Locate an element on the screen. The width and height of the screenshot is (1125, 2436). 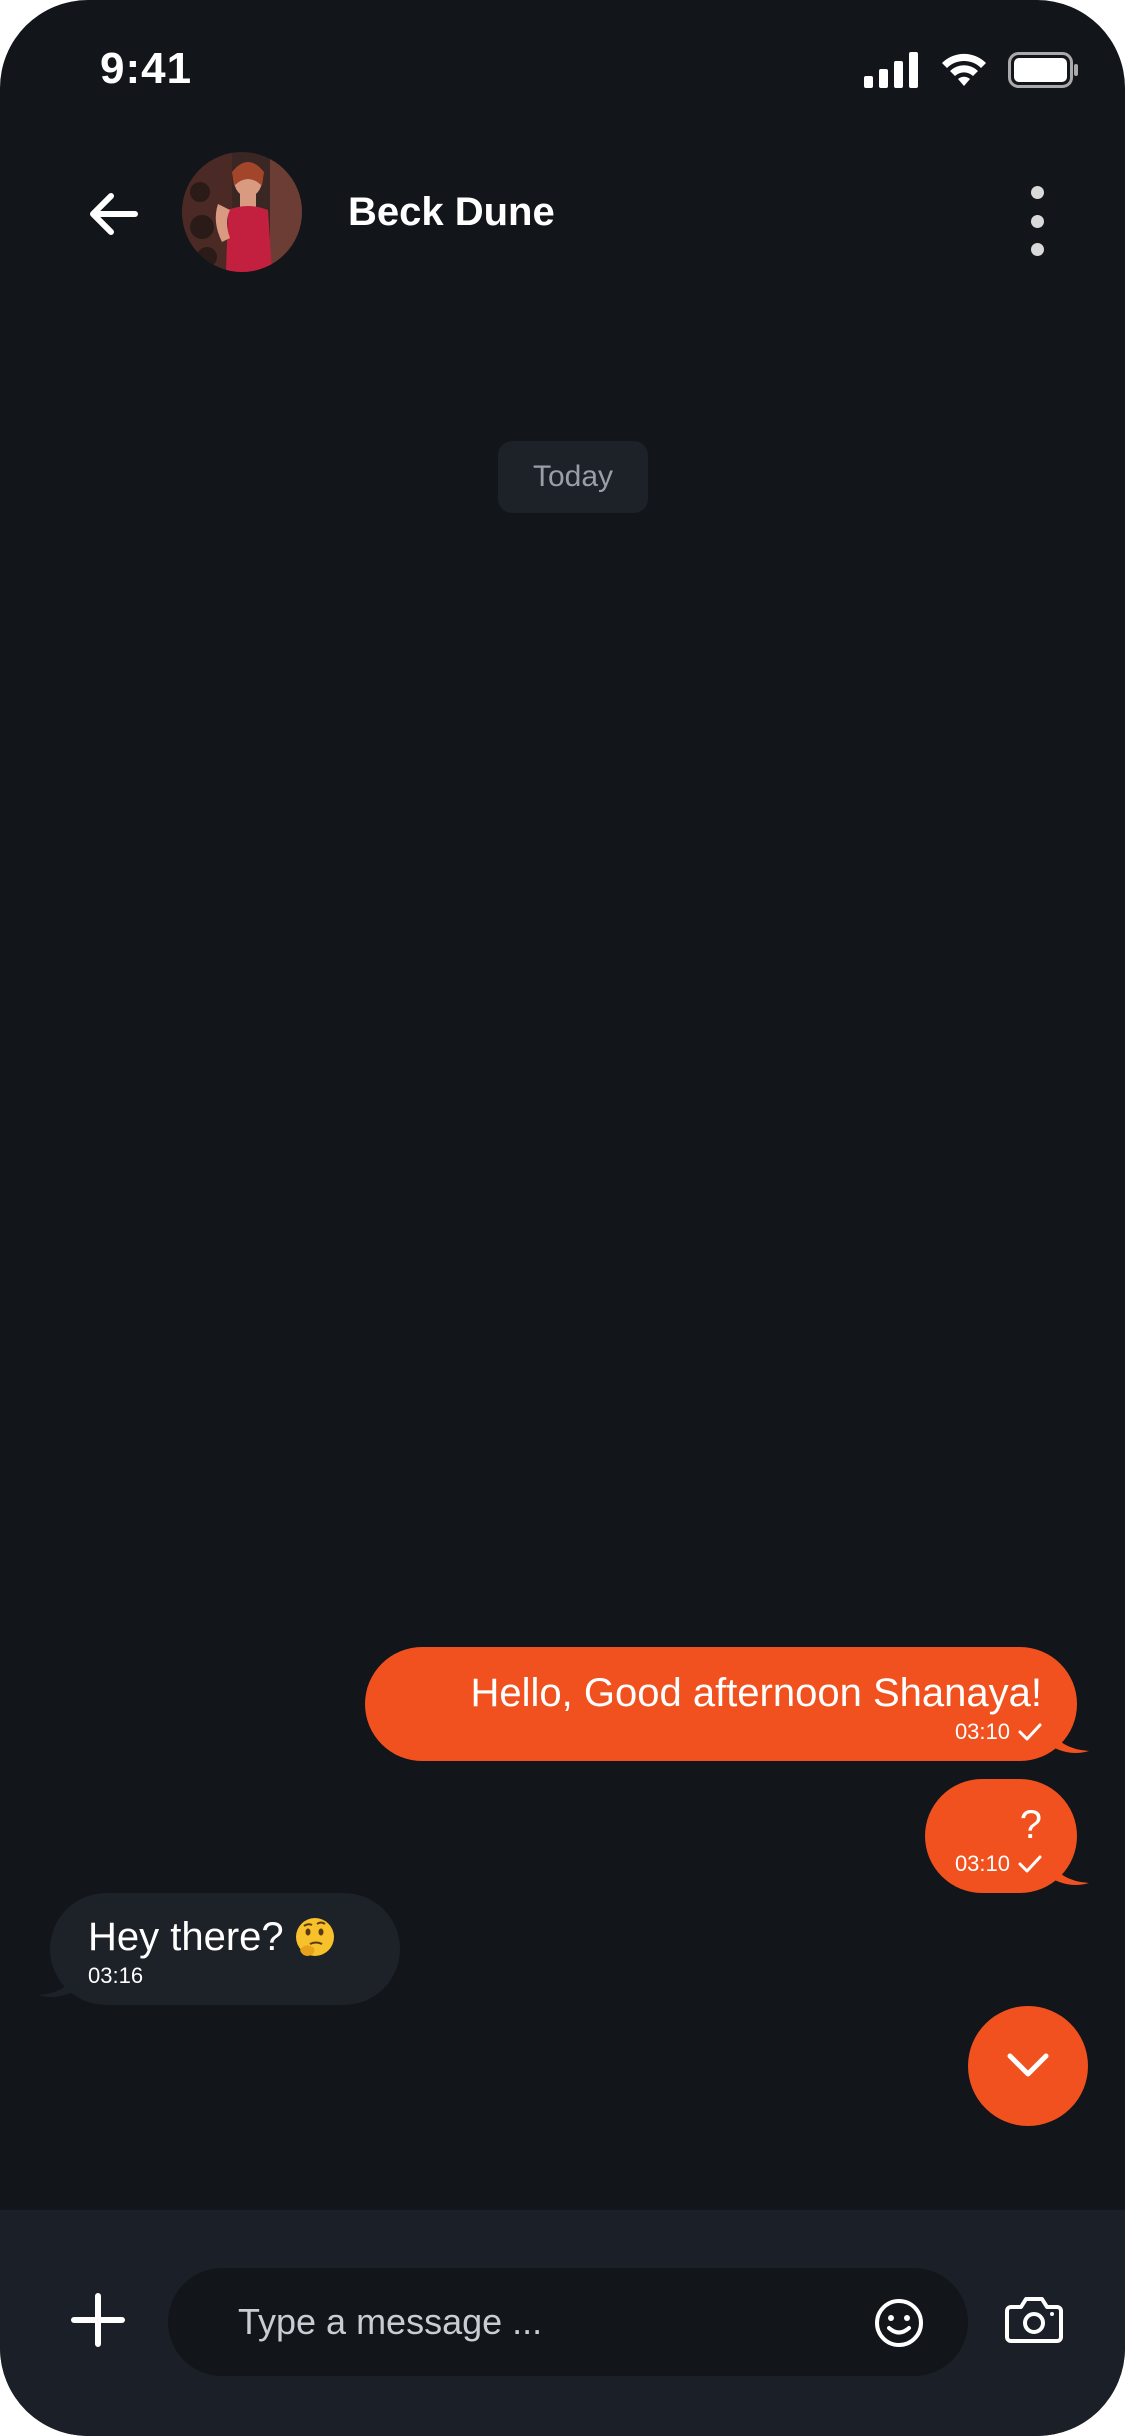
message-bubble-incoming: Hey there? 03:16 is located at coordinates (219, 1949).